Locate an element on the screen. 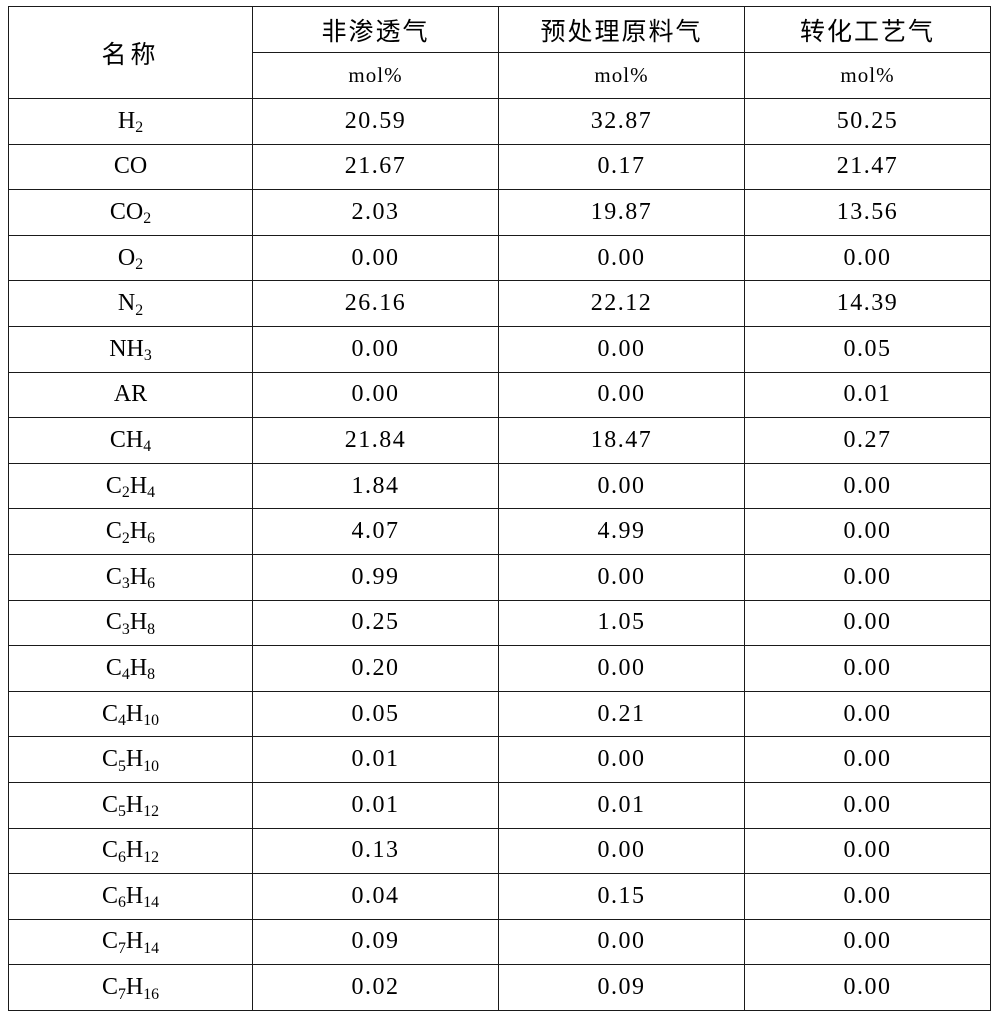  table-row: H2 20.59 32.87 50.25 is located at coordinates (499, 121).